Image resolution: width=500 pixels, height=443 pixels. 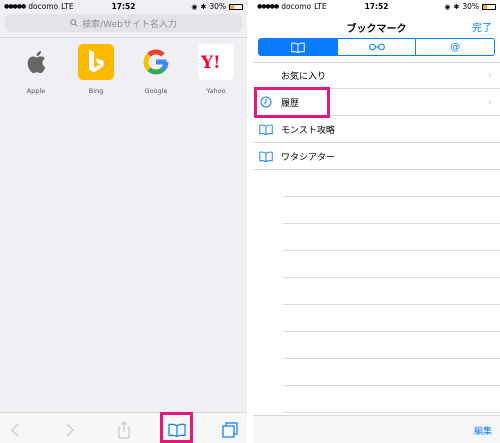 I want to click on favorite-bing: Bing, so click(x=96, y=69).